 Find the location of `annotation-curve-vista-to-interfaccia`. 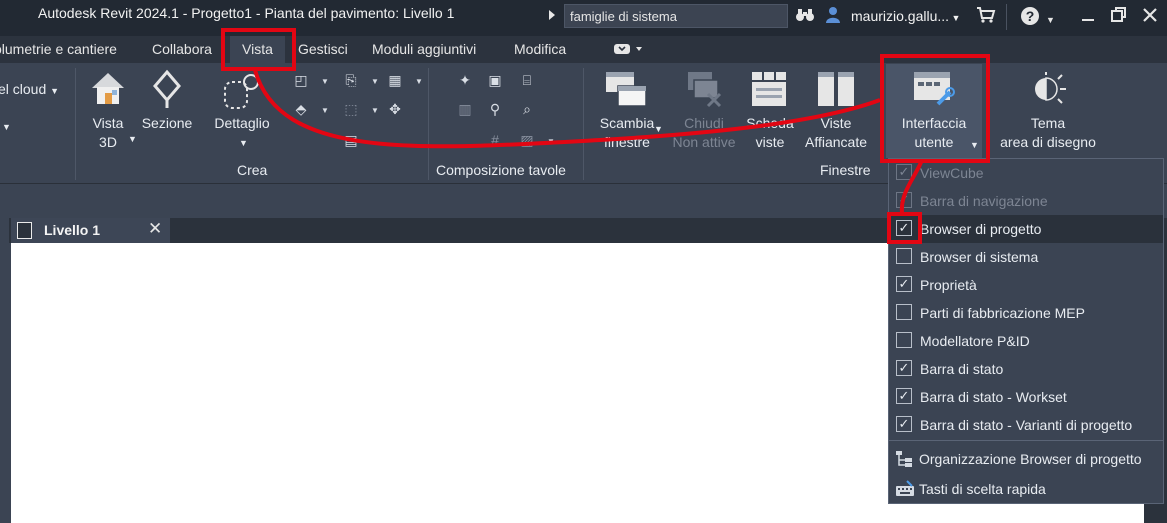

annotation-curve-vista-to-interfaccia is located at coordinates (567, 109).